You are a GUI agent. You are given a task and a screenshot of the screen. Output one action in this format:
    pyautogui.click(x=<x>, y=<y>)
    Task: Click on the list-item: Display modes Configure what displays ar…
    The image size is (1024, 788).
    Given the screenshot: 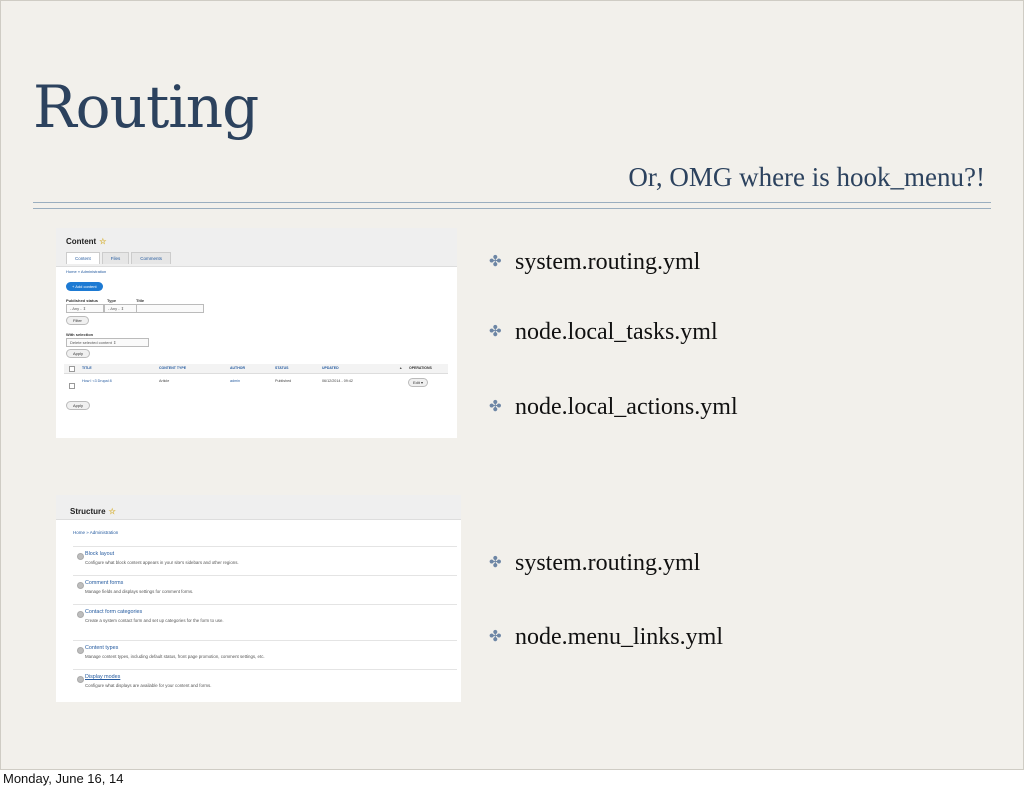 What is the action you would take?
    pyautogui.click(x=265, y=681)
    